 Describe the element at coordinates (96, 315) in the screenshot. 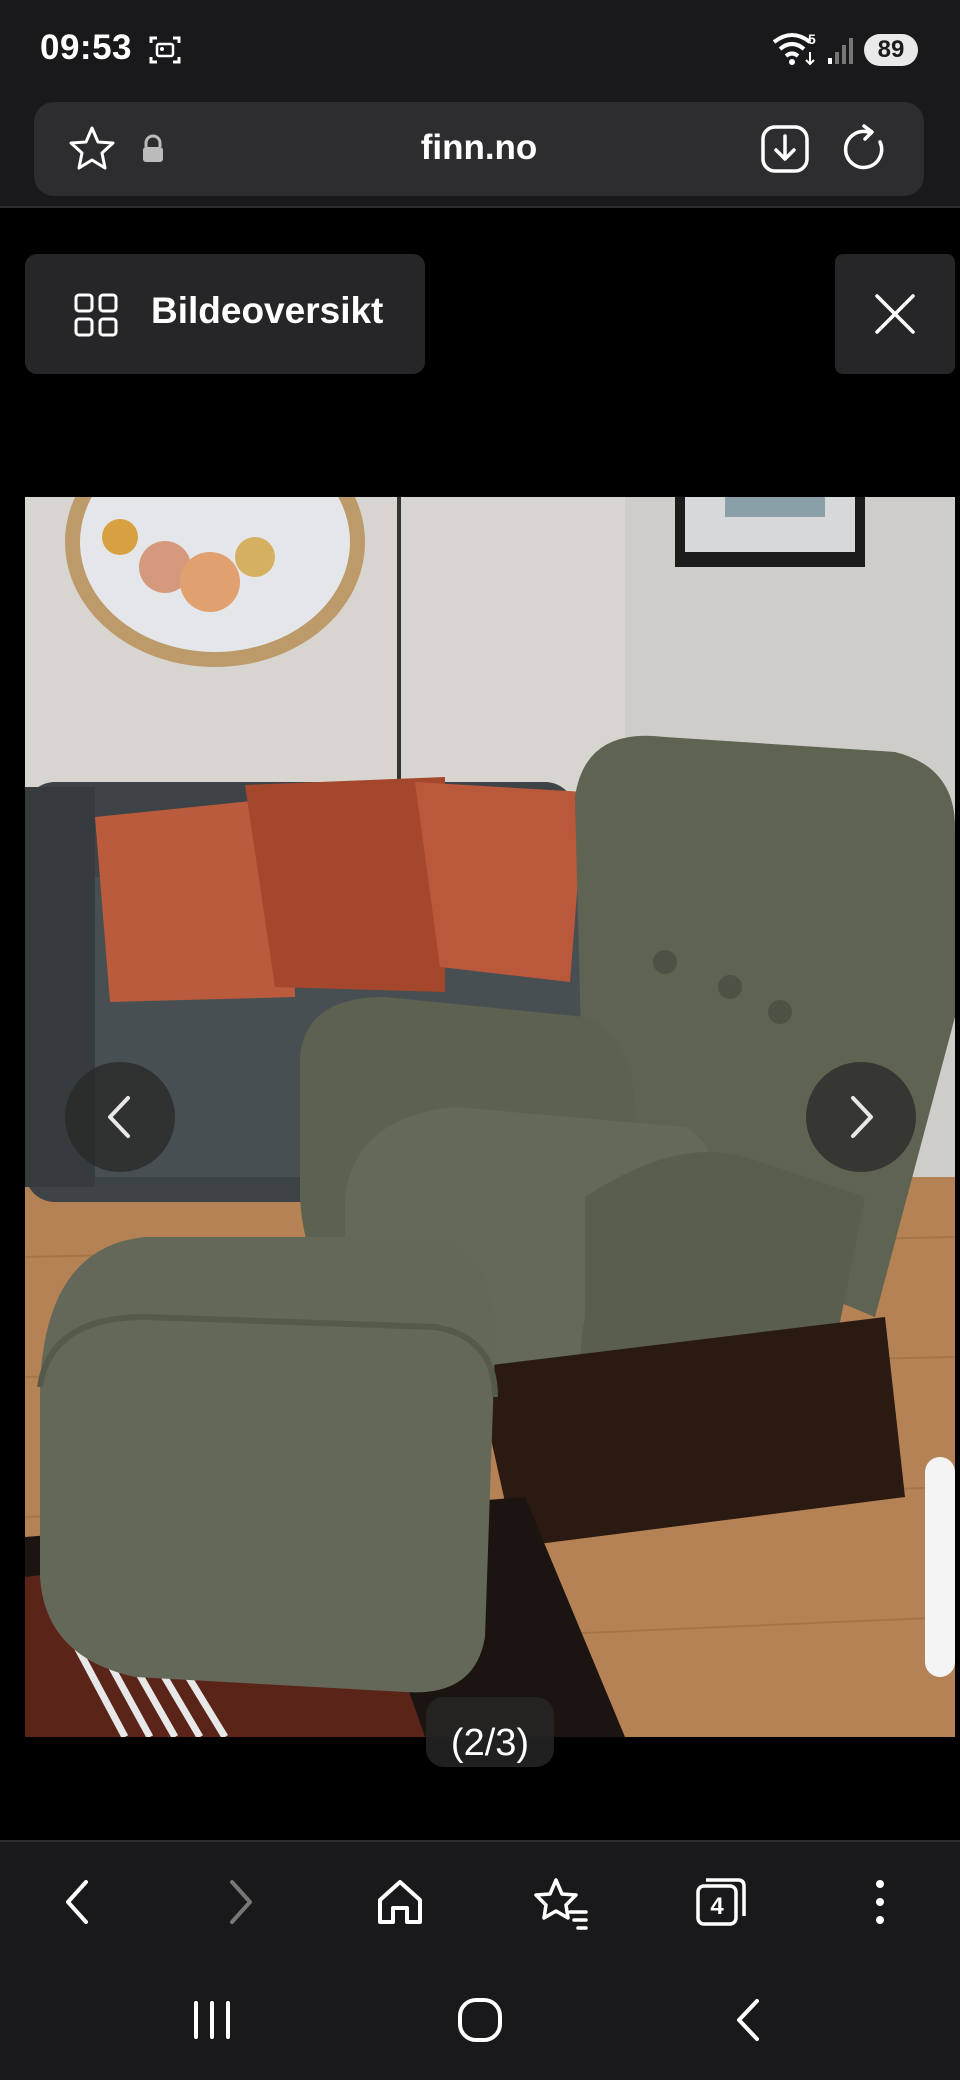

I see `grid-icon` at that location.